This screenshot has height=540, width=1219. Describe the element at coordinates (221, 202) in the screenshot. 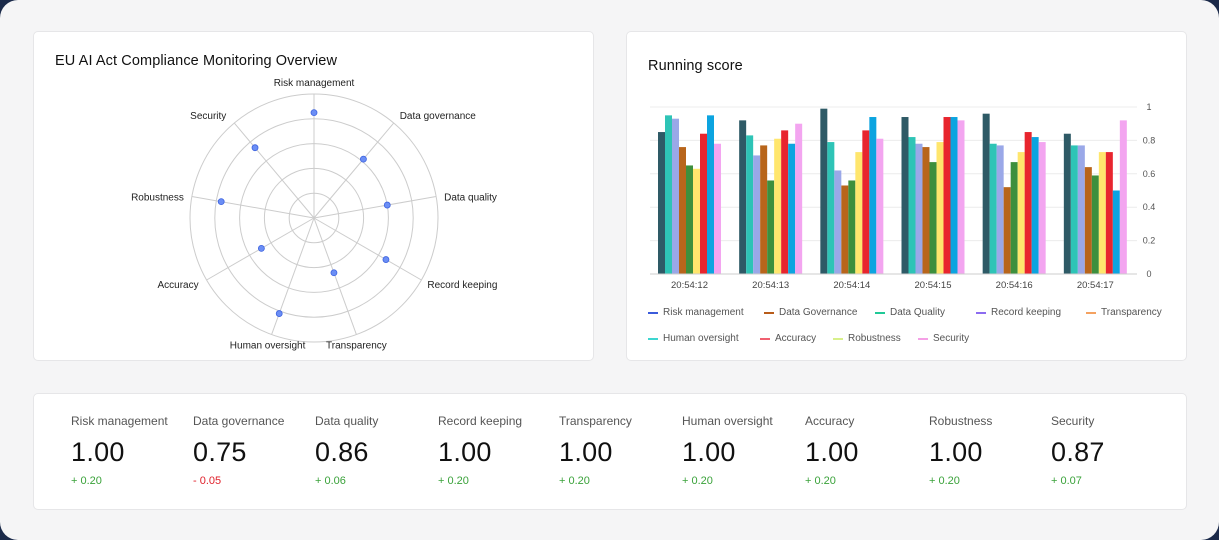

I see `radar-point-robustness` at that location.